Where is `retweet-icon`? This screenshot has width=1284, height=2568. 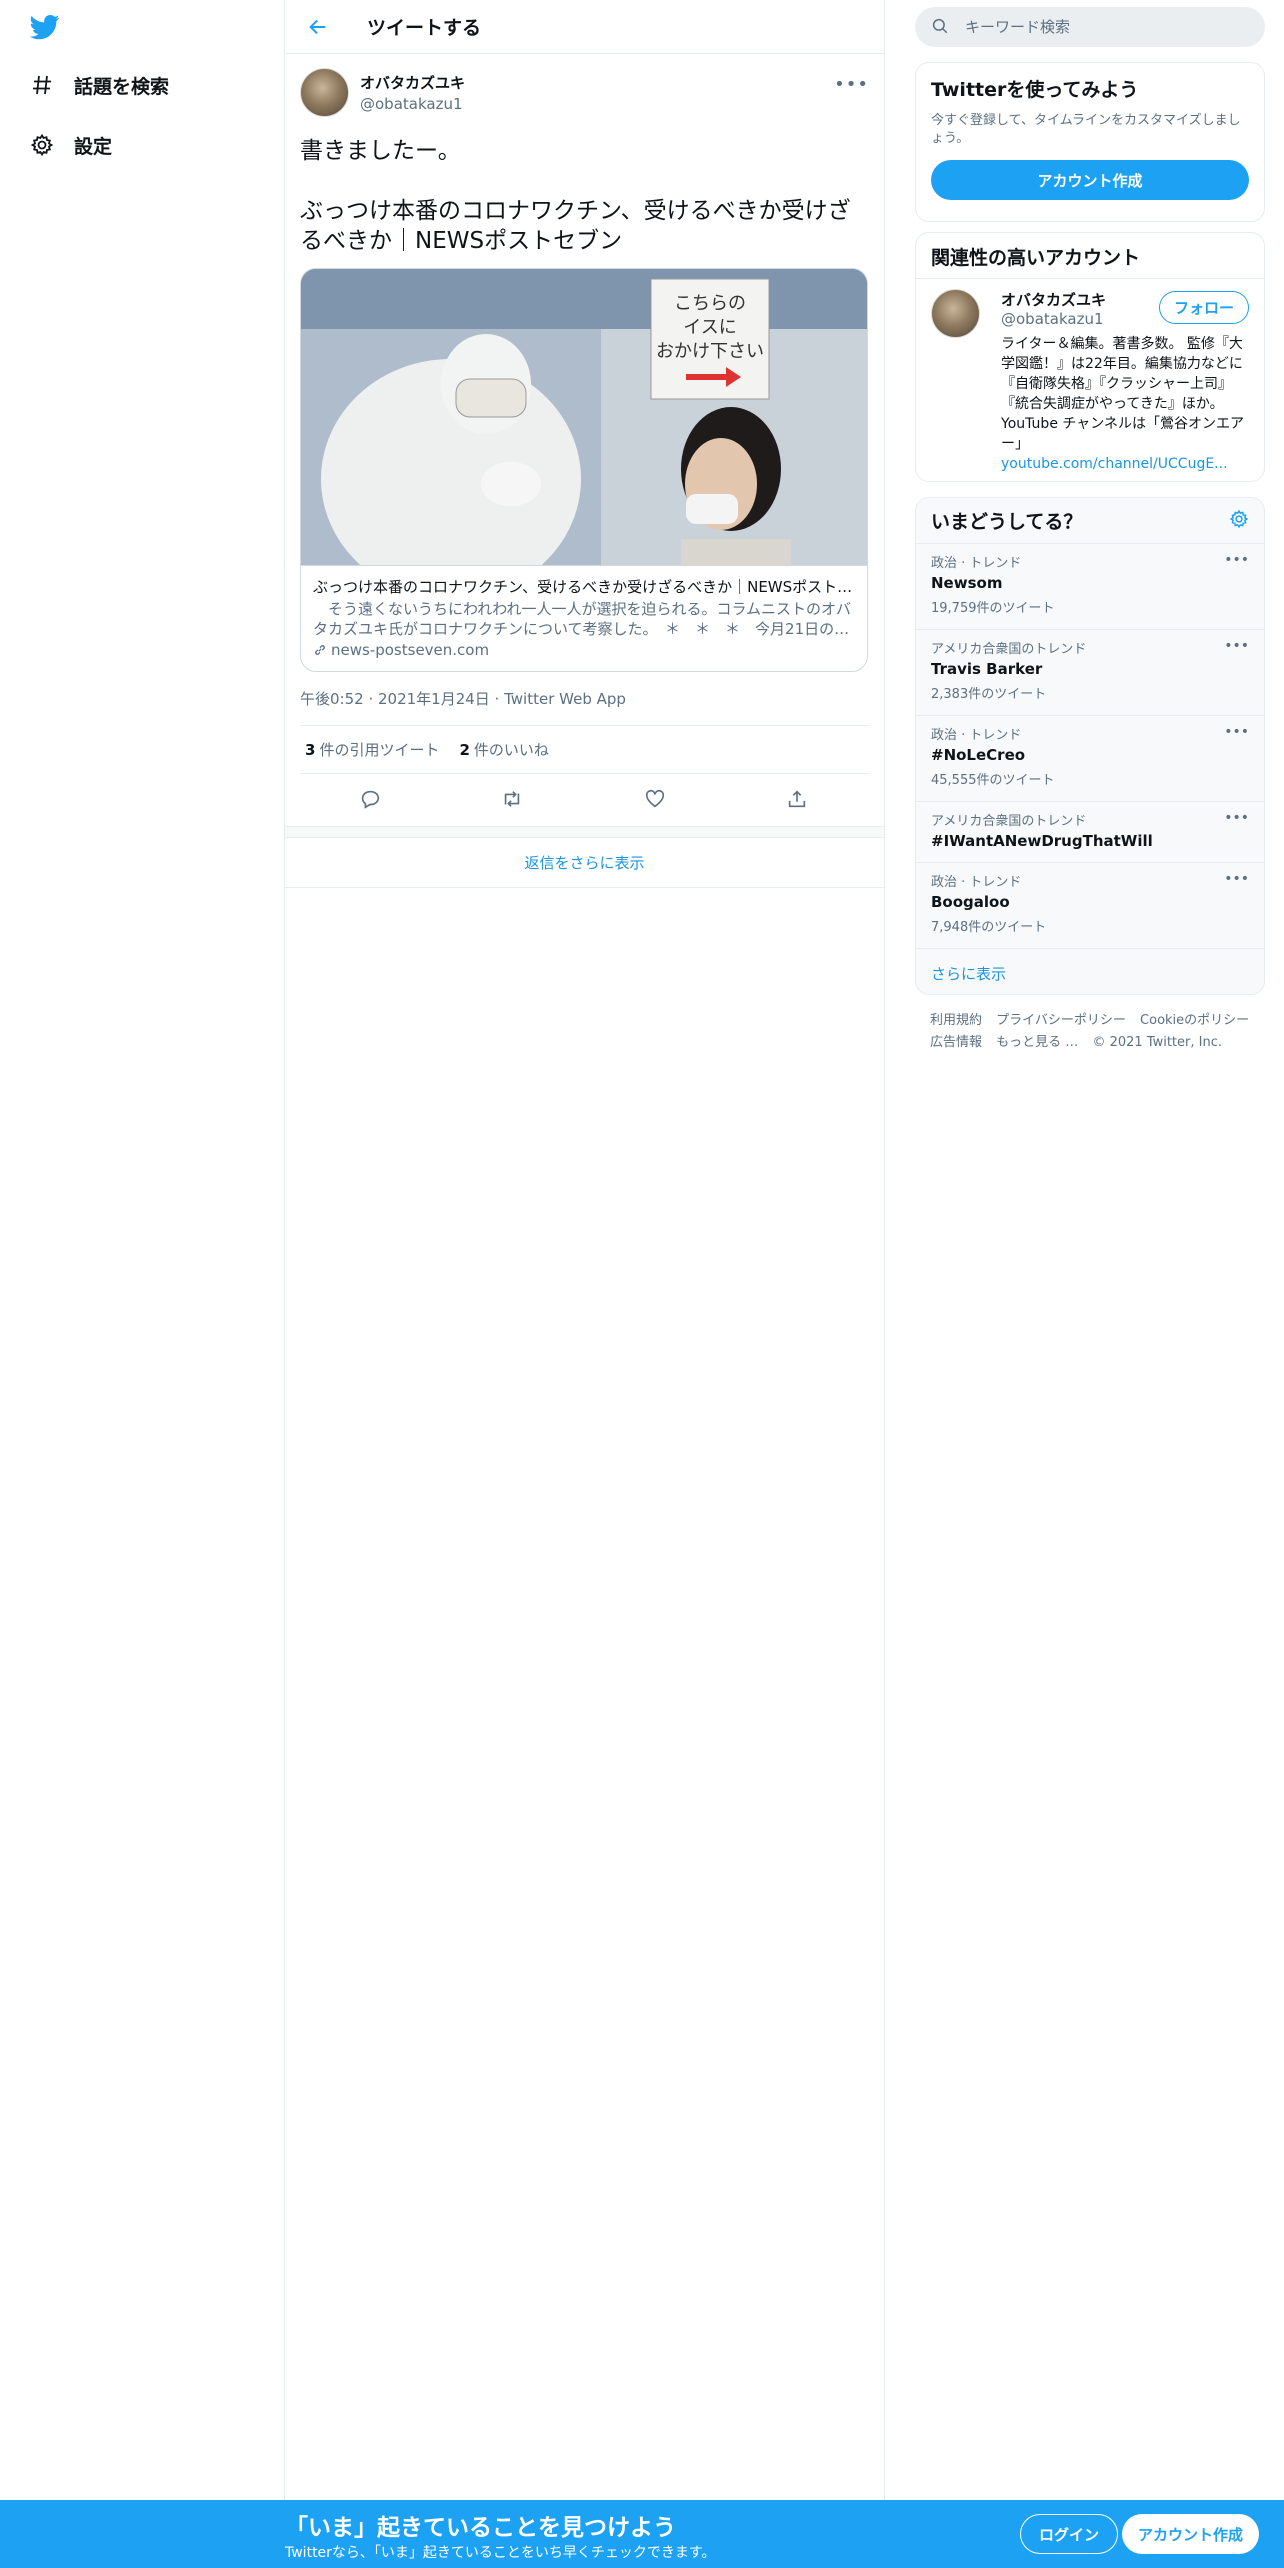 retweet-icon is located at coordinates (513, 800).